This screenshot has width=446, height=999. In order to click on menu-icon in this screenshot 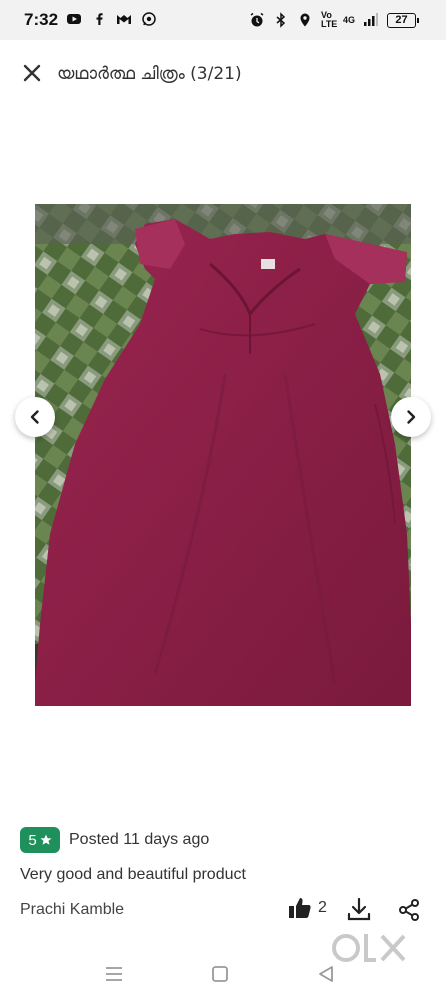, I will do `click(114, 974)`.